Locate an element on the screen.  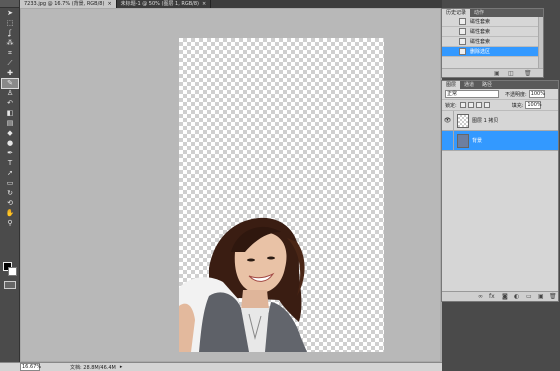
tool-list: ➤ ⬚ ʆ ⁂ ⌗ ⟋ ✚ ✎ ♙ ↶ ◧ ▤ ◆ ● ✒ T ➚ ▭ ↻ ⟲ ✋ ⚲ is located at coordinates (9, 118).